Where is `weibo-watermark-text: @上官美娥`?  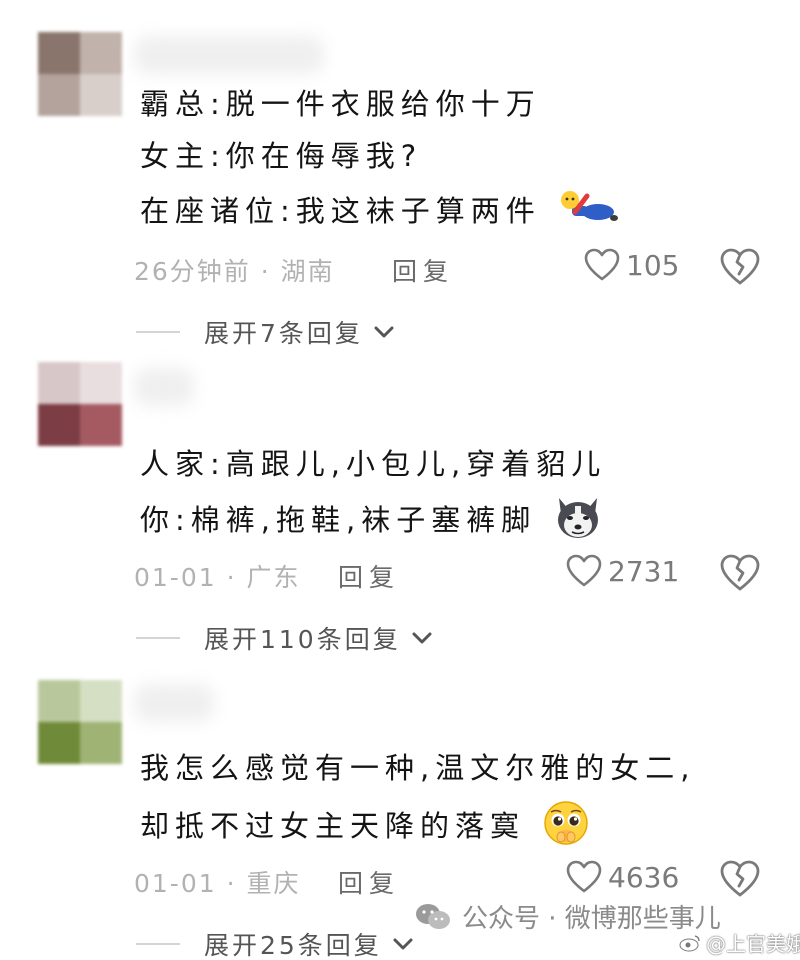
weibo-watermark-text: @上官美娥 is located at coordinates (753, 944).